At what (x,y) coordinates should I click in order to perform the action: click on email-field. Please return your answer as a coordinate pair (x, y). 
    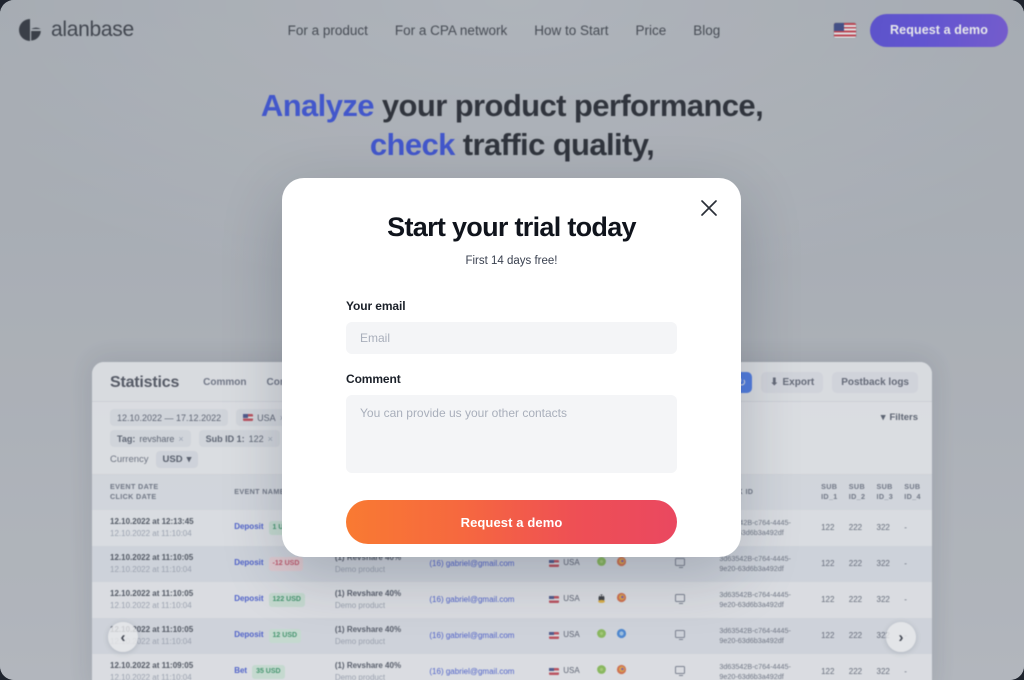
    Looking at the image, I should click on (511, 338).